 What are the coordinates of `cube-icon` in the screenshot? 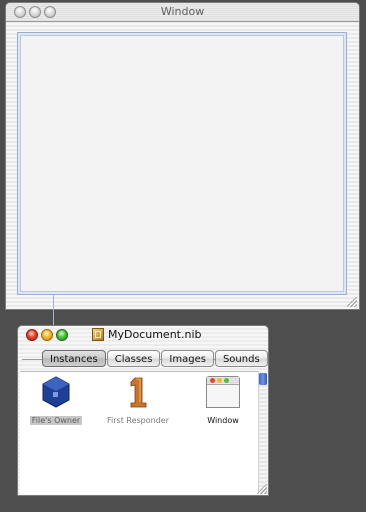 It's located at (56, 392).